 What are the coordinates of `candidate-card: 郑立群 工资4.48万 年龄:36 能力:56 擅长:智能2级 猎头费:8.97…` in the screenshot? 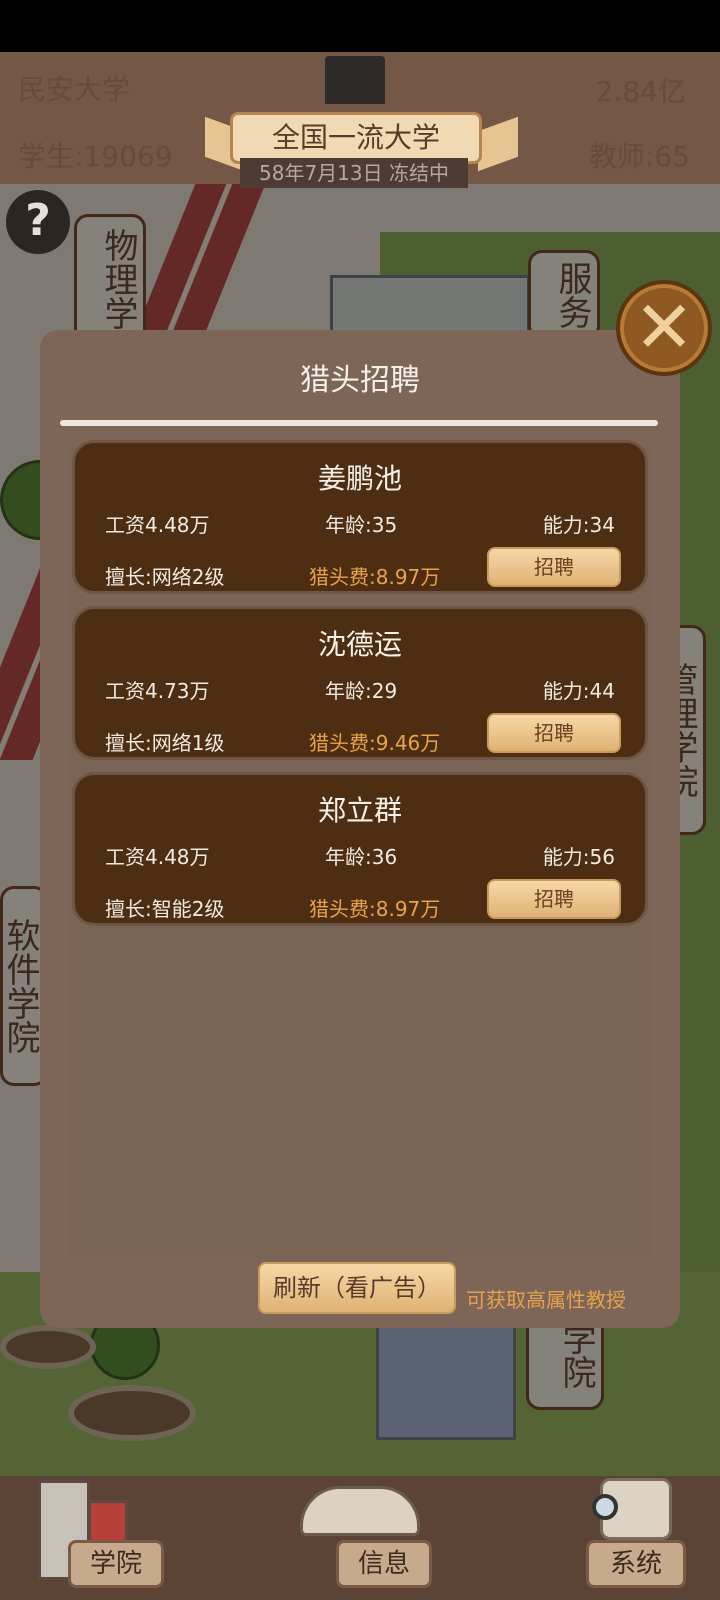 It's located at (360, 849).